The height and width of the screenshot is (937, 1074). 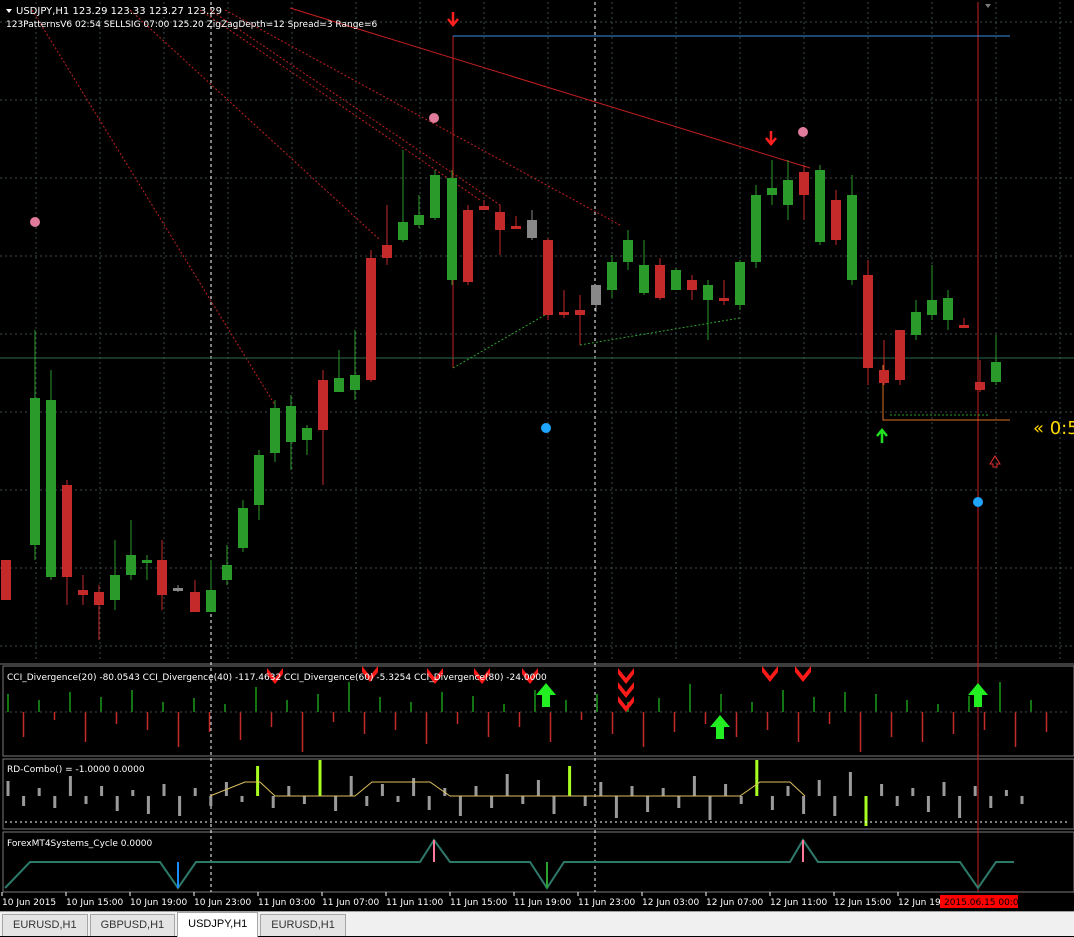 I want to click on tab-eurusd-h1-2: EURUSD,H1, so click(x=303, y=925).